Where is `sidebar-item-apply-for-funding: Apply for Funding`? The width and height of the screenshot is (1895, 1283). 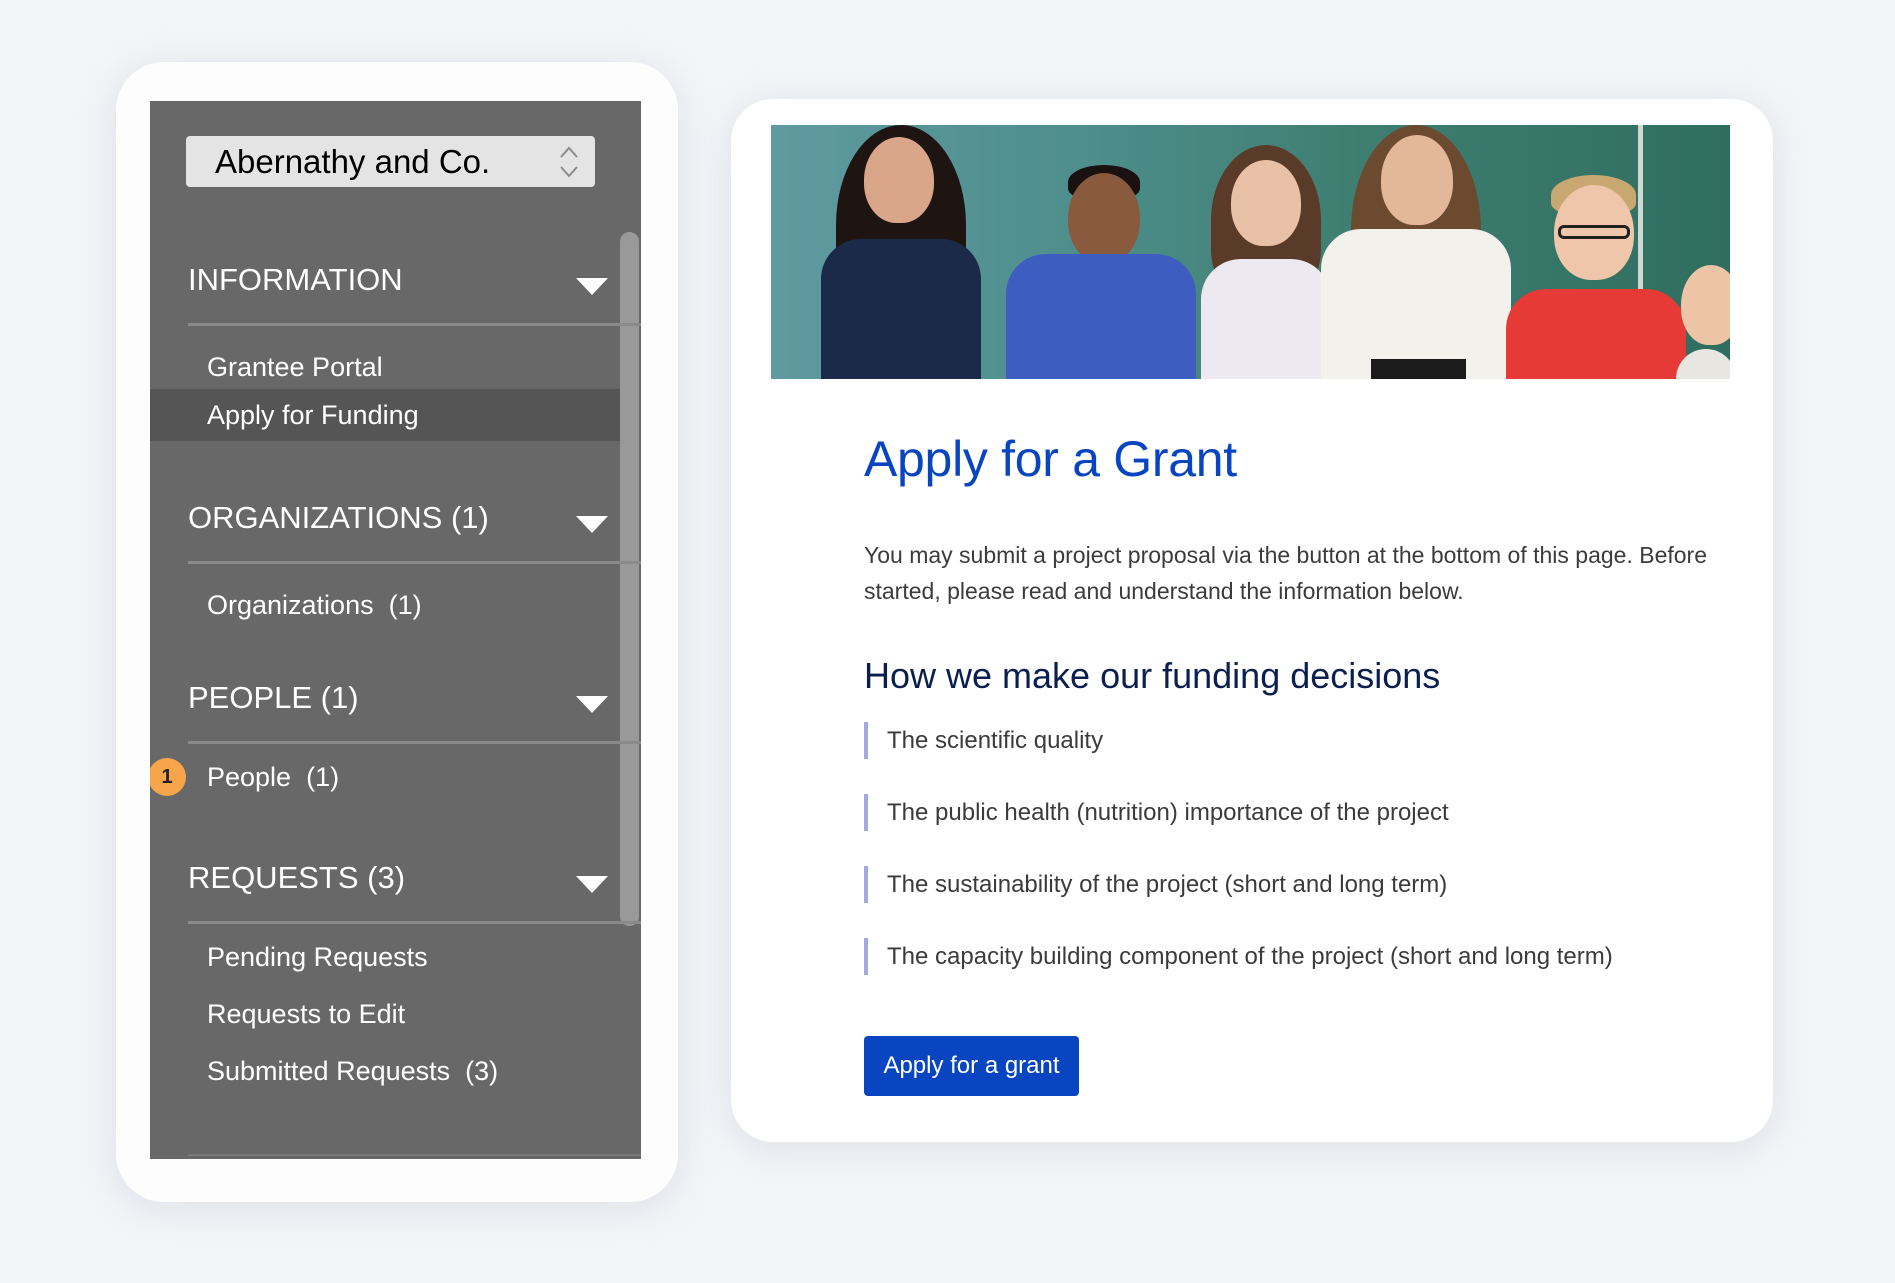
sidebar-item-apply-for-funding: Apply for Funding is located at coordinates (385, 415).